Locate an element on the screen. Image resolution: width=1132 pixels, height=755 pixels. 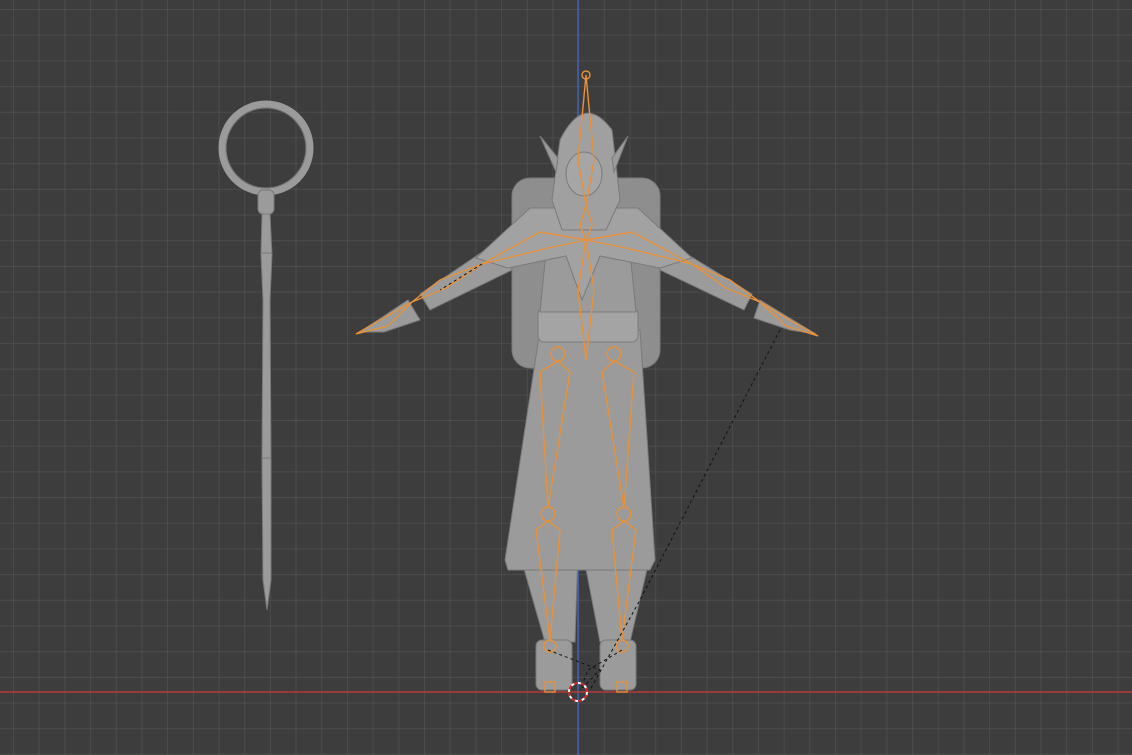
staff-knot is located at coordinates (266, 202).